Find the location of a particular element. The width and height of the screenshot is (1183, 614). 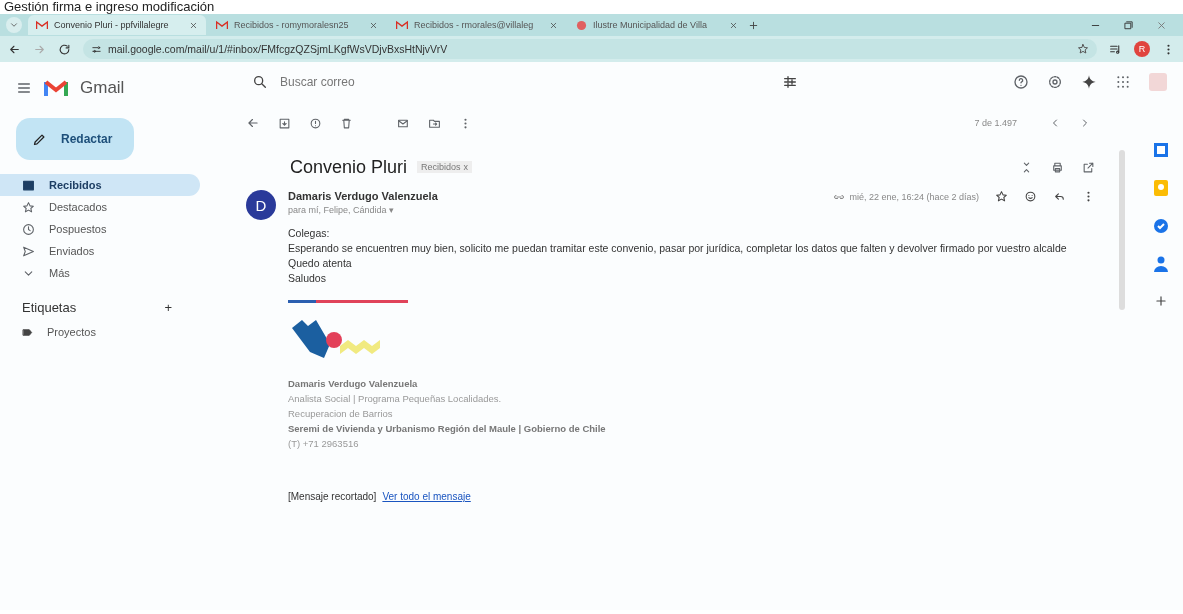

inbox-icon is located at coordinates (28, 185).